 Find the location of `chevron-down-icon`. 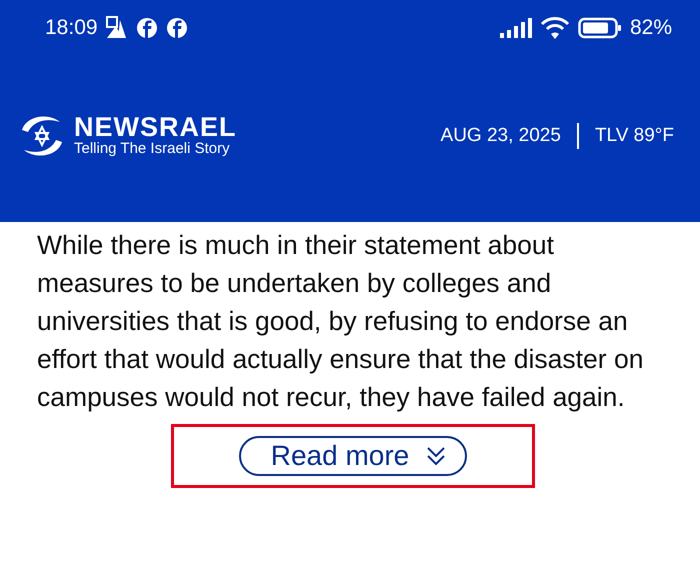

chevron-down-icon is located at coordinates (436, 455).